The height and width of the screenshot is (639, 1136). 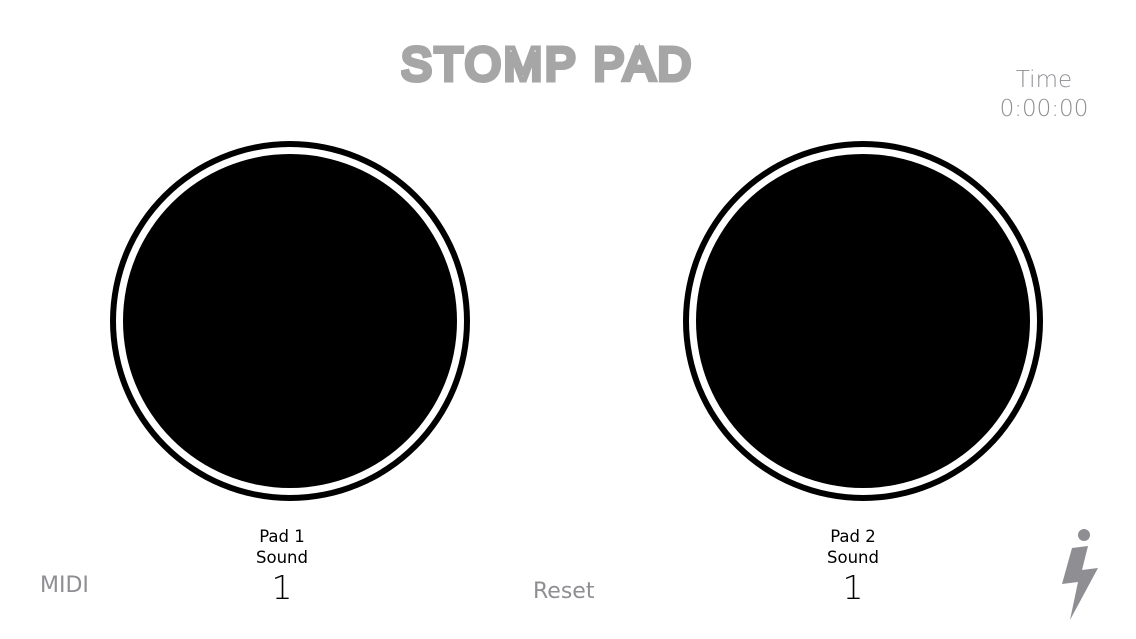 What do you see at coordinates (853, 536) in the screenshot?
I see `pad-2-name: Pad 2` at bounding box center [853, 536].